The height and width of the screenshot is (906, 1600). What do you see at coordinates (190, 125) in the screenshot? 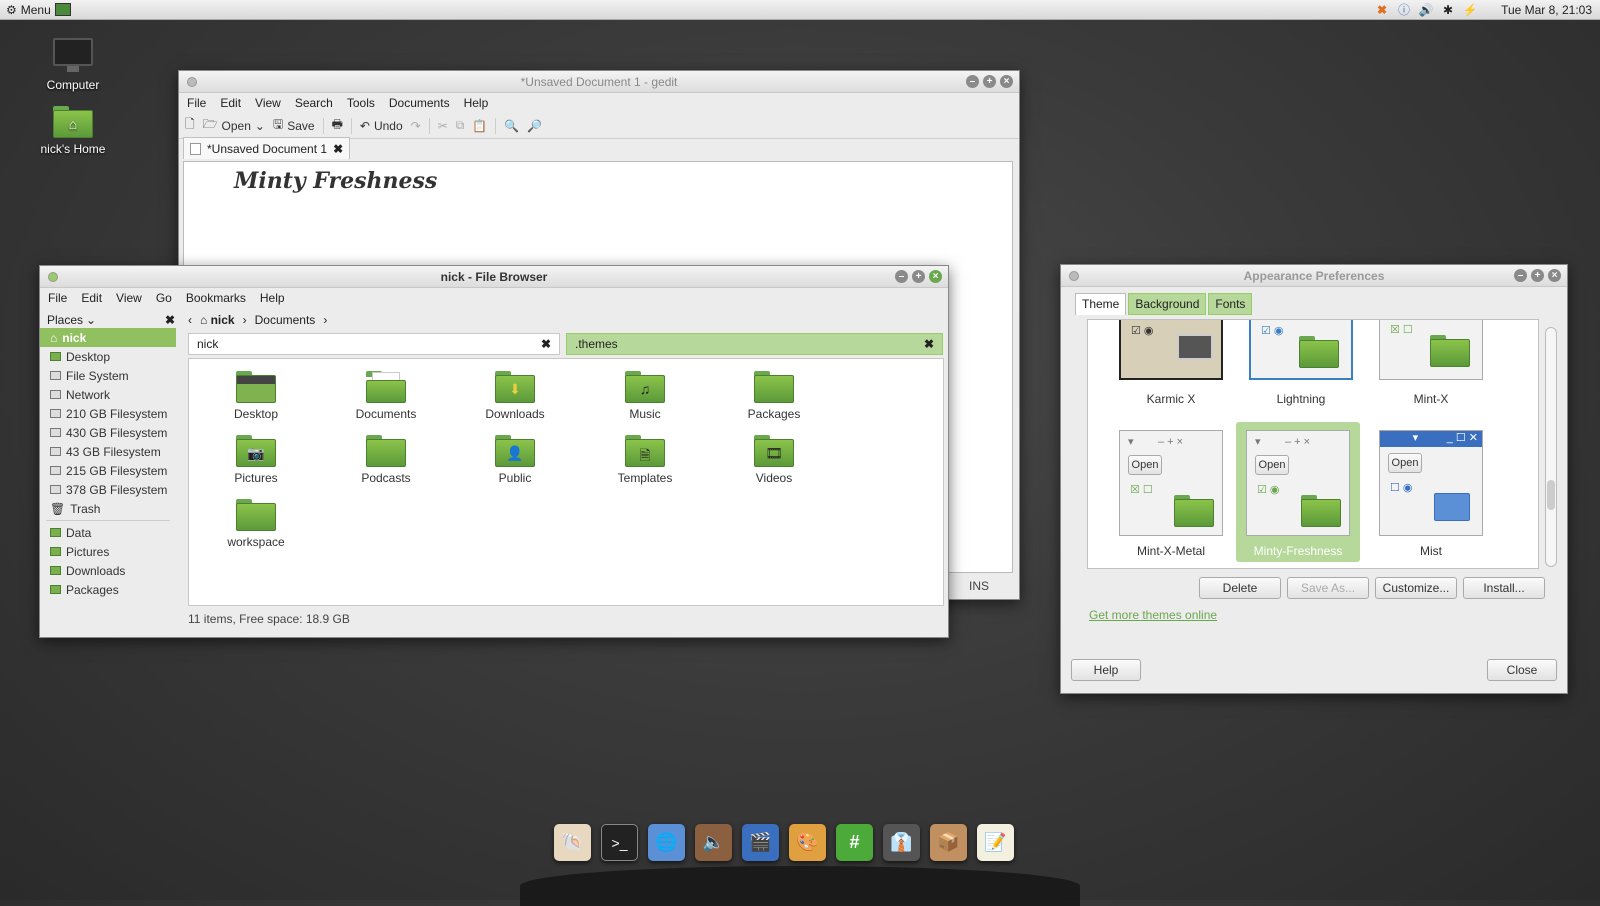
I see `new-document-button: 🗋` at bounding box center [190, 125].